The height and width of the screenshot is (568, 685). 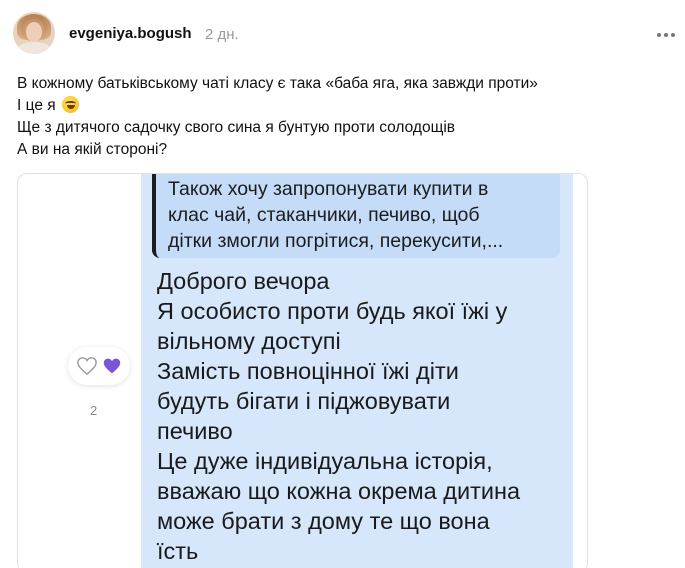 I want to click on message-line: вважаю що кожна окрема дитина, so click(x=339, y=491).